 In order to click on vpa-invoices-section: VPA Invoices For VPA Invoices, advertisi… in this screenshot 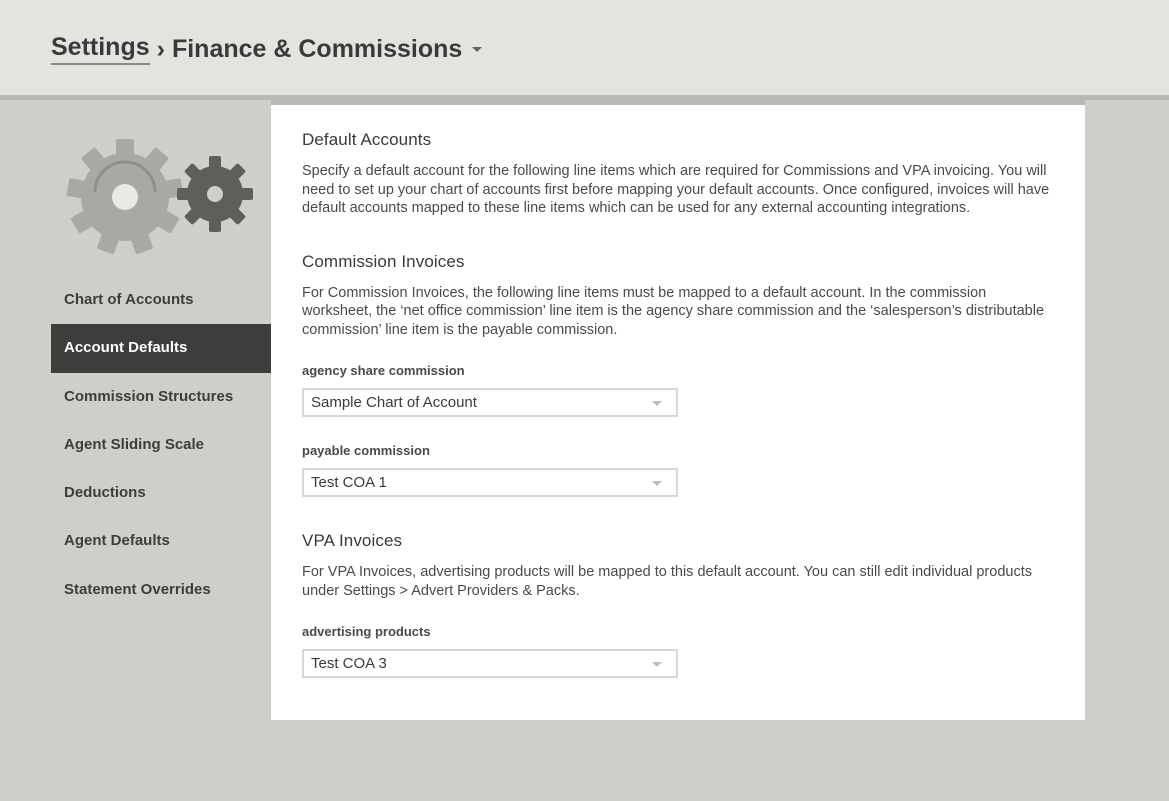, I will do `click(677, 604)`.